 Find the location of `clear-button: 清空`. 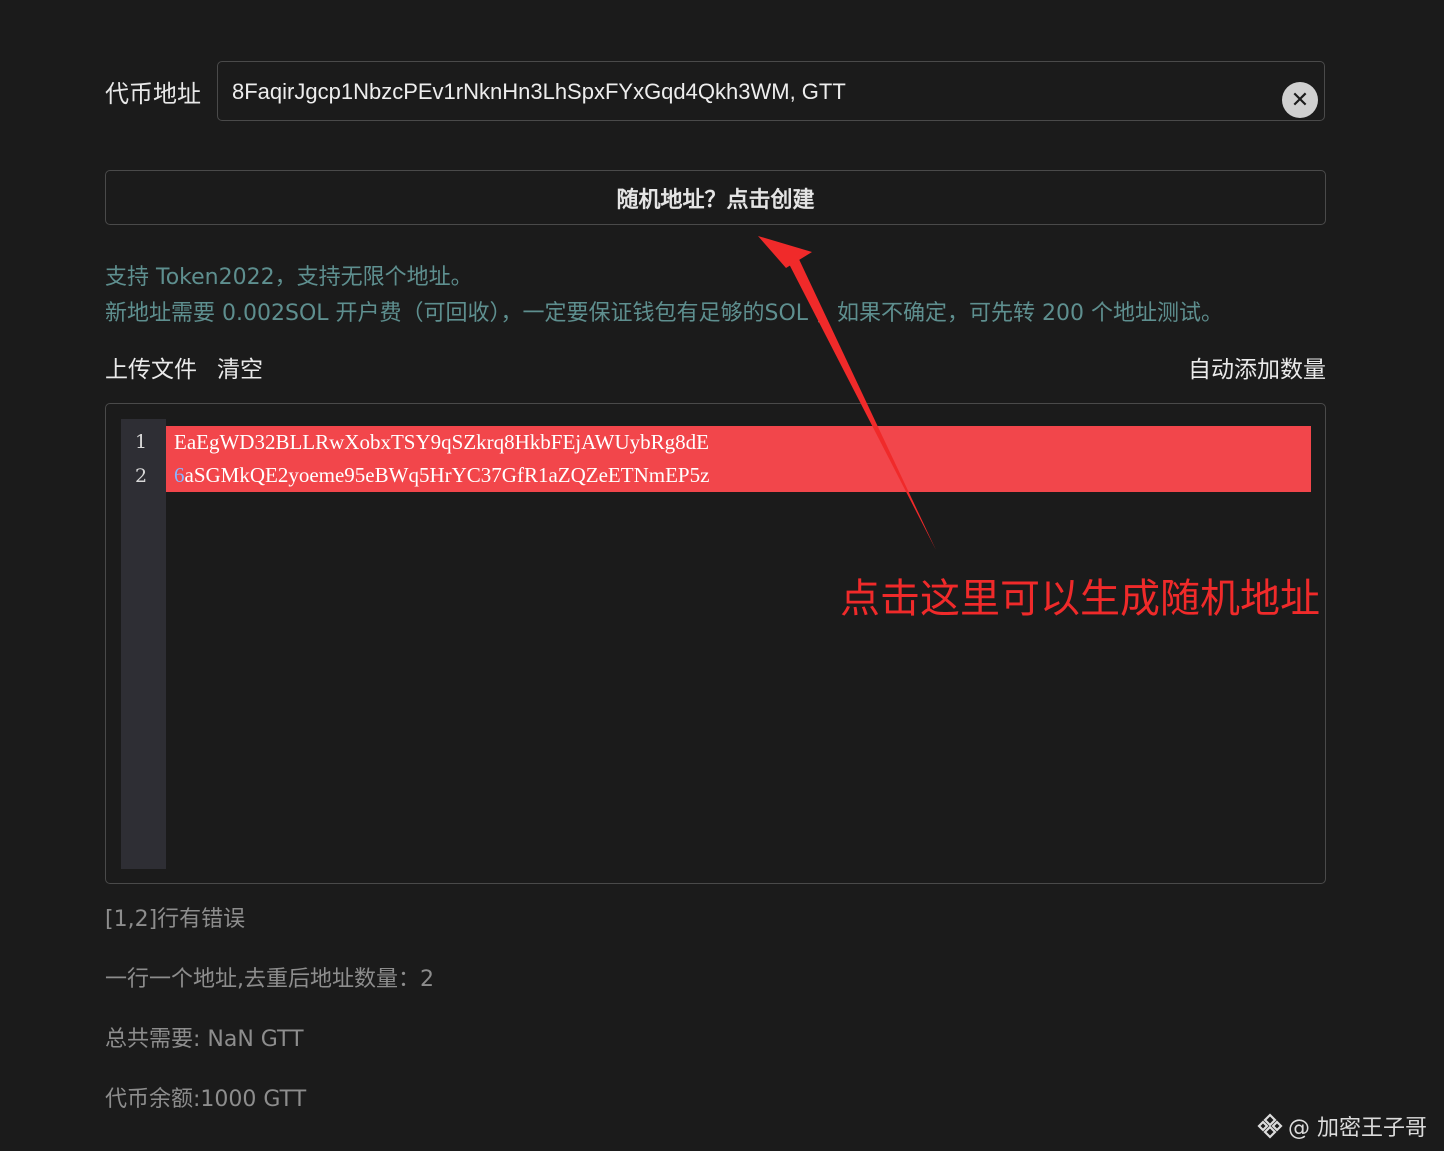

clear-button: 清空 is located at coordinates (240, 367).